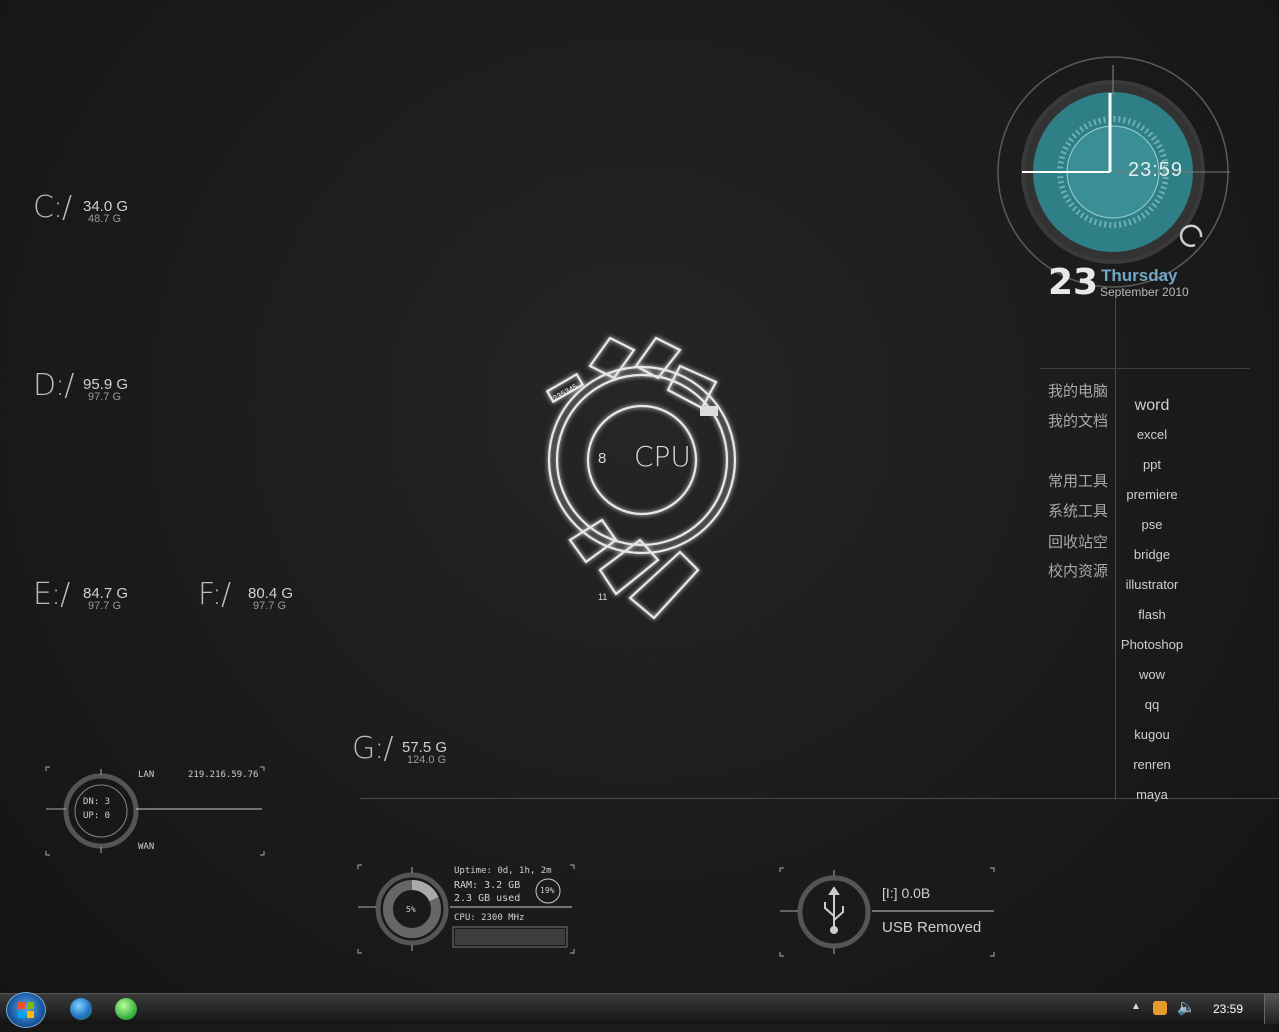 The width and height of the screenshot is (1279, 1032). I want to click on usb-widget: [I:] 0.0B USB Removed, so click(889, 912).